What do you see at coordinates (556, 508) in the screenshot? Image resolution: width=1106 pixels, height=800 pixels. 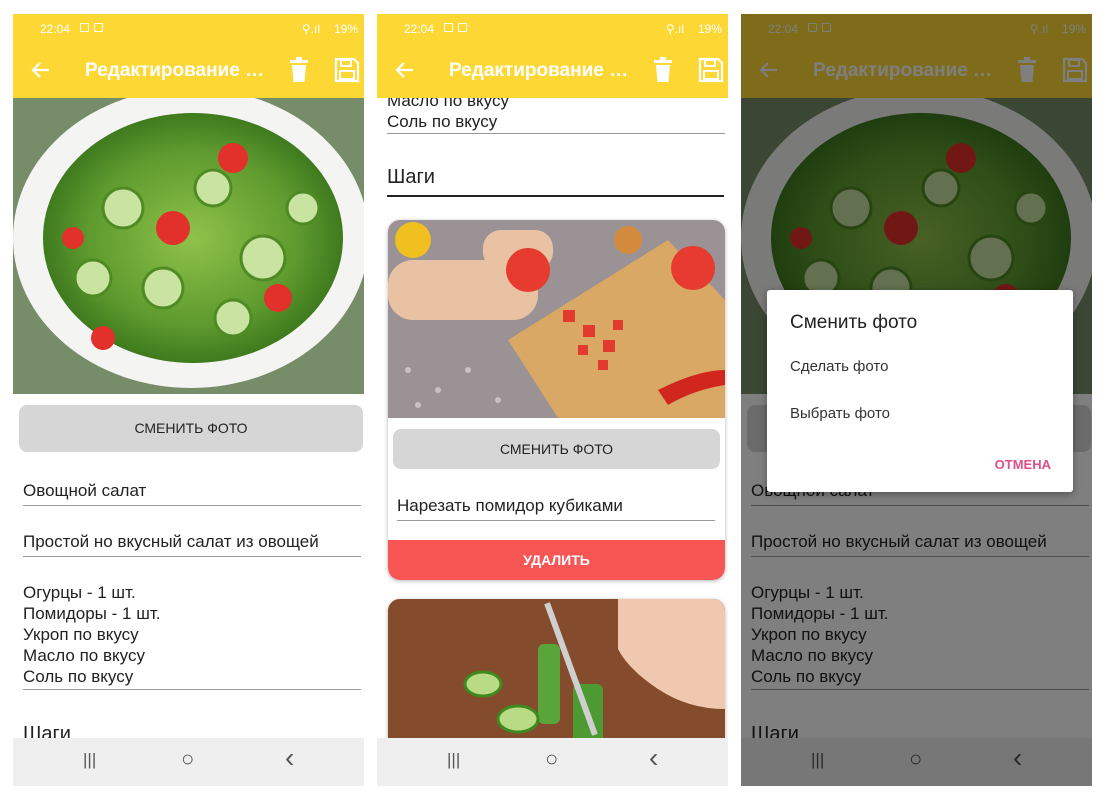 I see `step-text-field: Нарезать помидор кубиками` at bounding box center [556, 508].